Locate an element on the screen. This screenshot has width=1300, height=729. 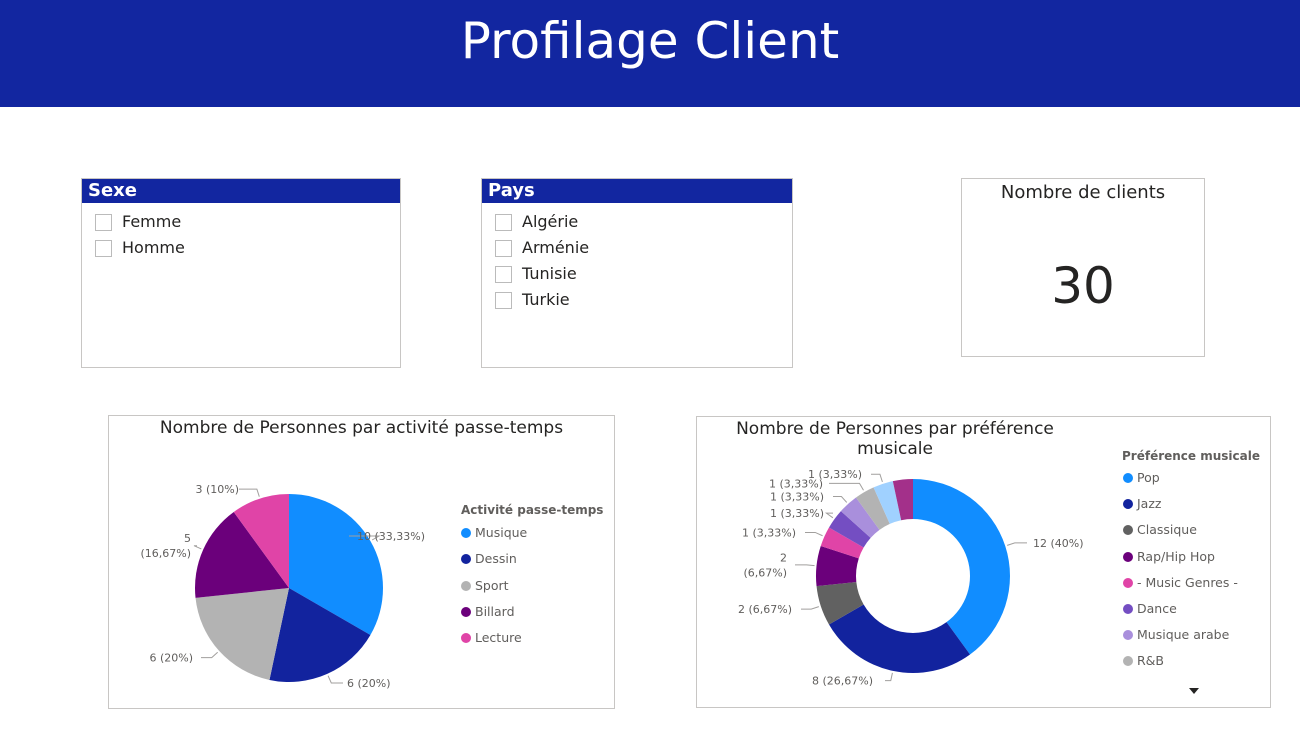
legend-label: Billard is located at coordinates (495, 611).